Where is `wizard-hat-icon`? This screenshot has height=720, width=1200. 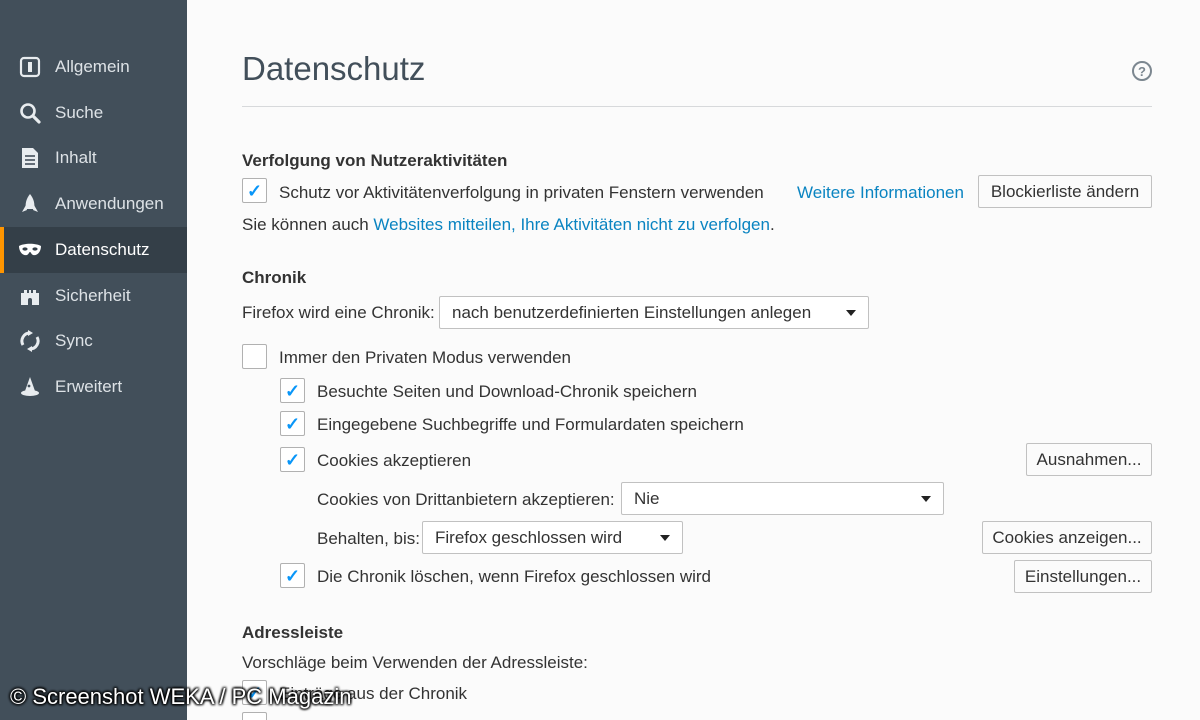 wizard-hat-icon is located at coordinates (30, 387).